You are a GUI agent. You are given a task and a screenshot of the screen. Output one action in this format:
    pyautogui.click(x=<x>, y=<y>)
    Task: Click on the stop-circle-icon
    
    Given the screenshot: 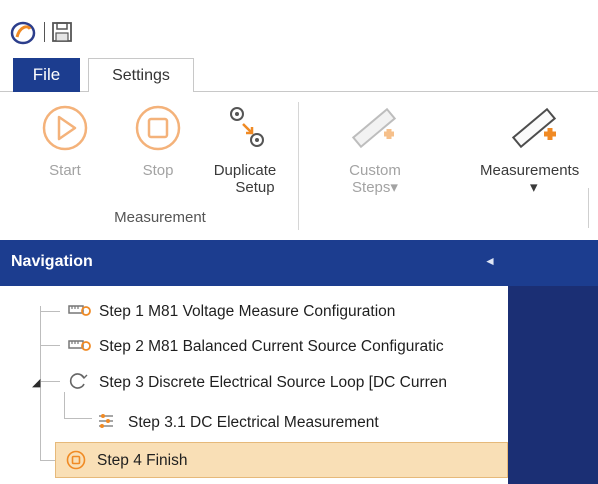 What is the action you would take?
    pyautogui.click(x=158, y=128)
    